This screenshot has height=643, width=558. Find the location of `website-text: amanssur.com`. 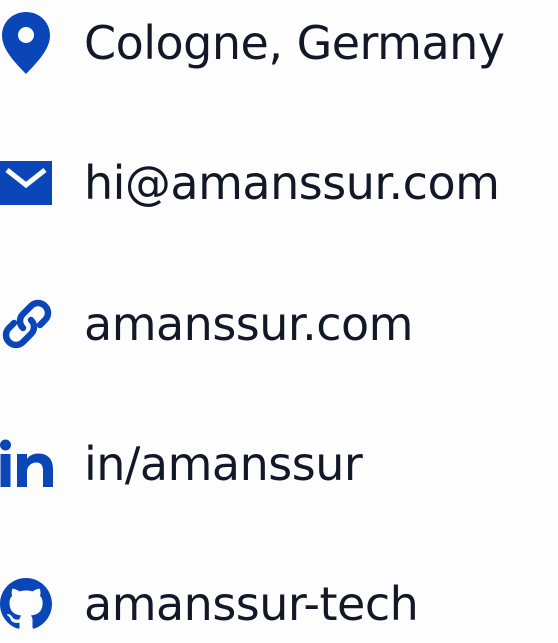

website-text: amanssur.com is located at coordinates (248, 324).